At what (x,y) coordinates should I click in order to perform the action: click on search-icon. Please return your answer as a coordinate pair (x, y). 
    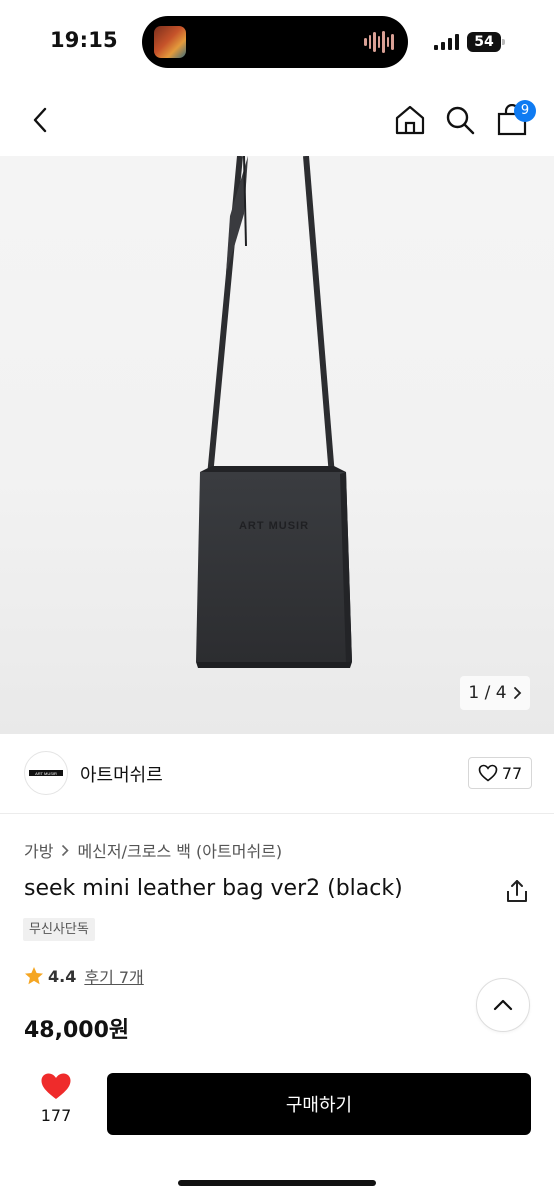
    Looking at the image, I should click on (460, 120).